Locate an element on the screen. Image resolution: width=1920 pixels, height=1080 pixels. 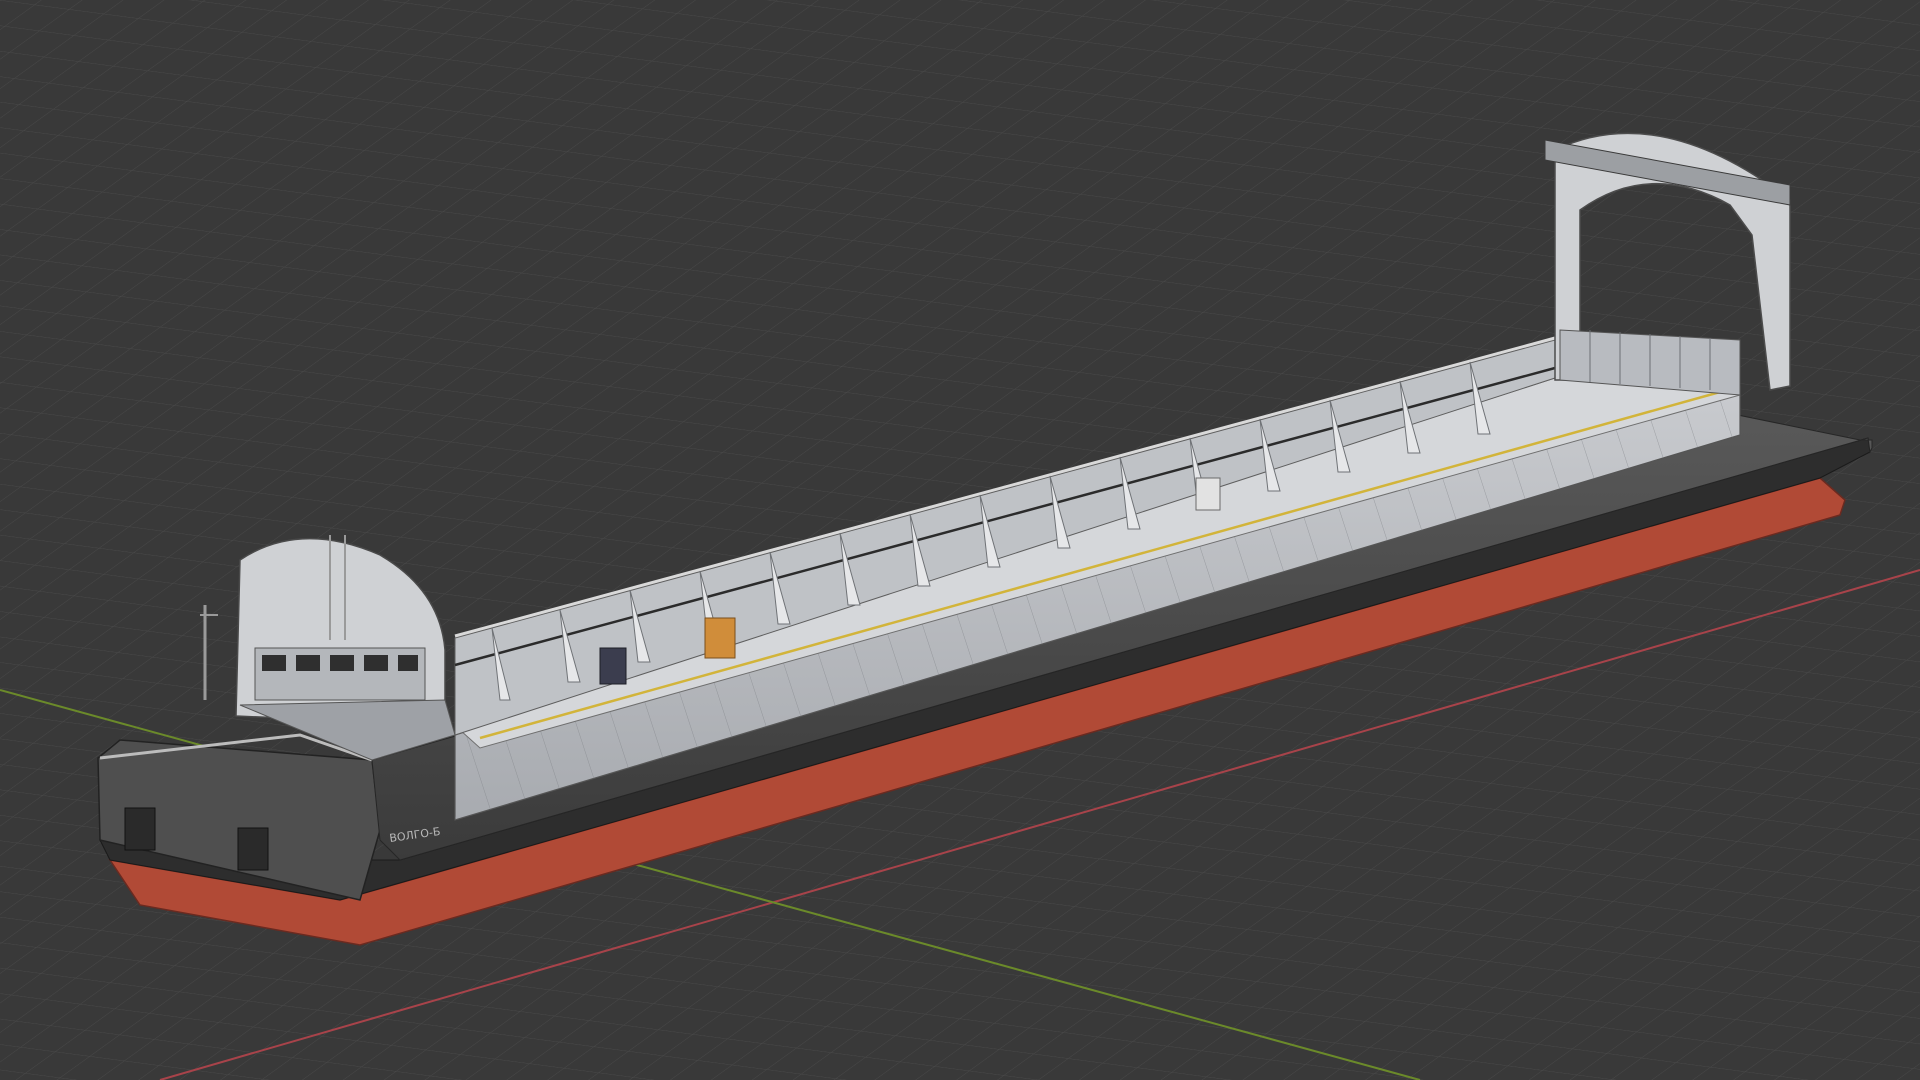
cargo-box-gray is located at coordinates (1208, 494).